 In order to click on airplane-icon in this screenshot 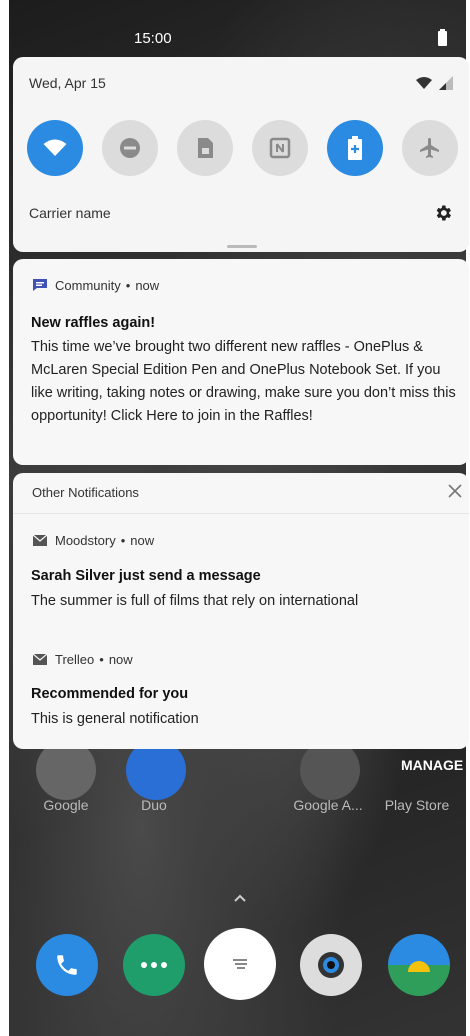, I will do `click(429, 148)`.